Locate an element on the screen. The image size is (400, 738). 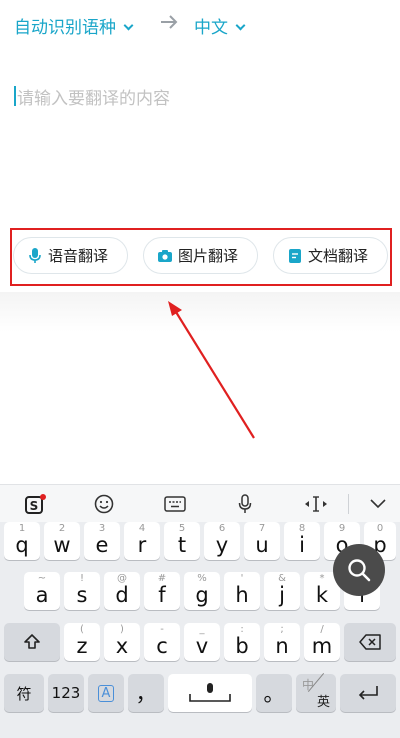
toolbar-divider is located at coordinates (348, 504).